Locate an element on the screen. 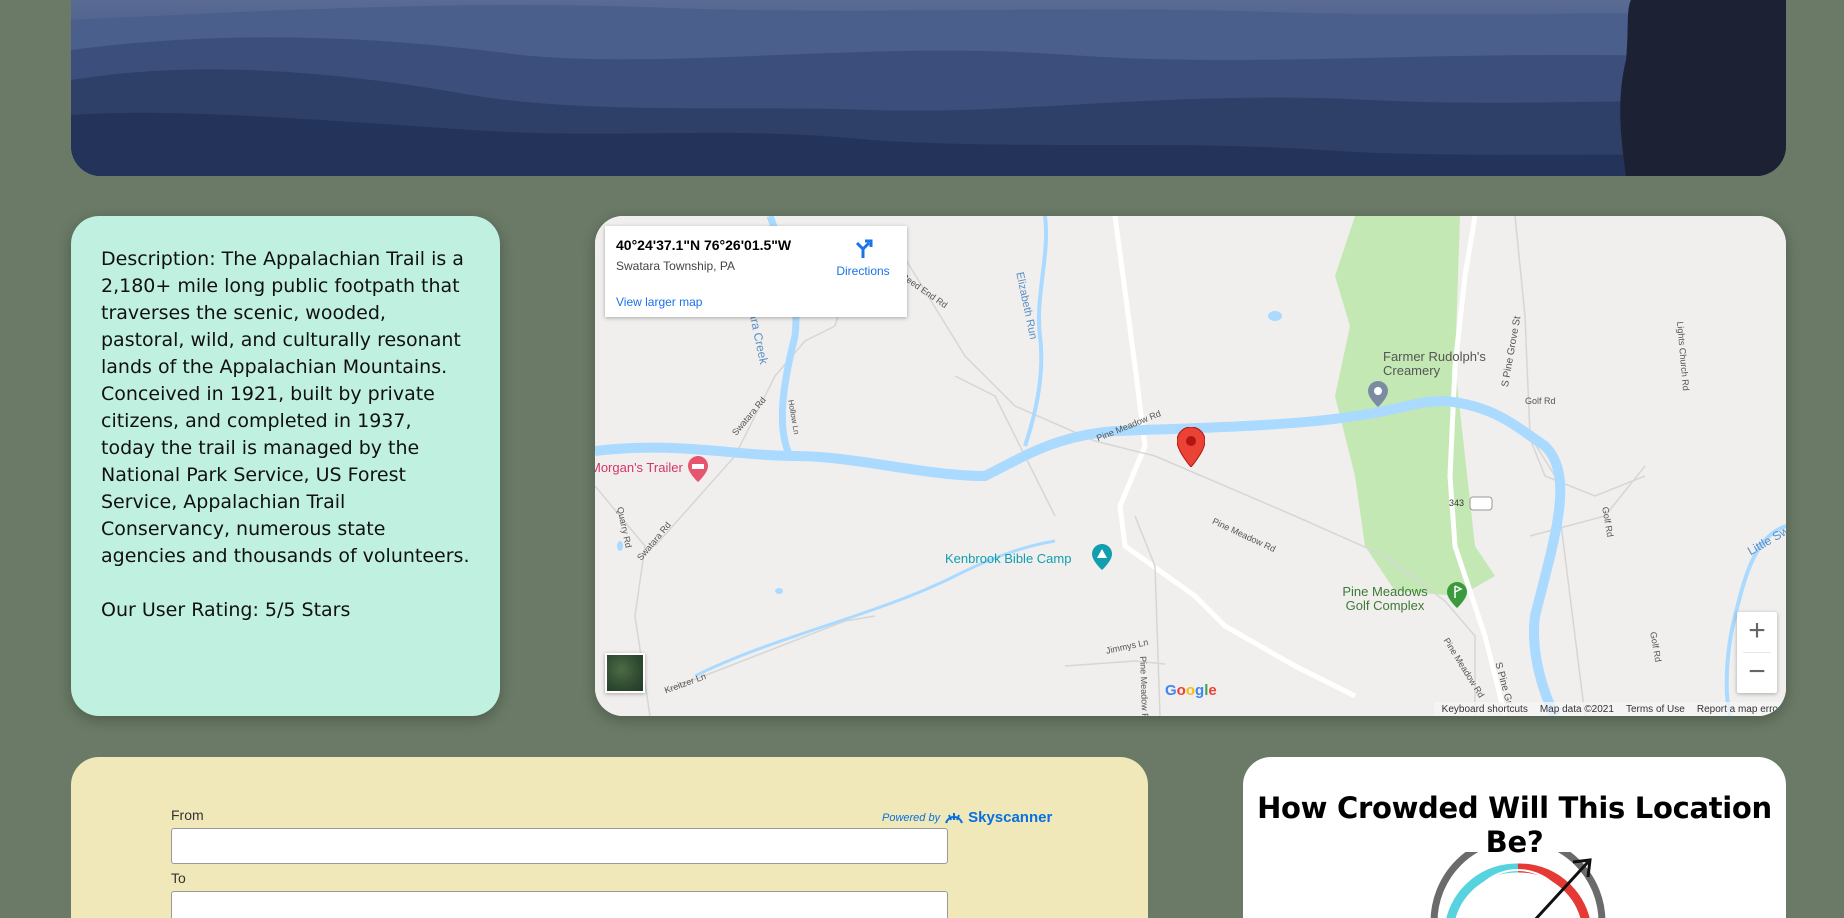 Image resolution: width=1844 pixels, height=918 pixels. route-343-label: 343 is located at coordinates (1457, 503).